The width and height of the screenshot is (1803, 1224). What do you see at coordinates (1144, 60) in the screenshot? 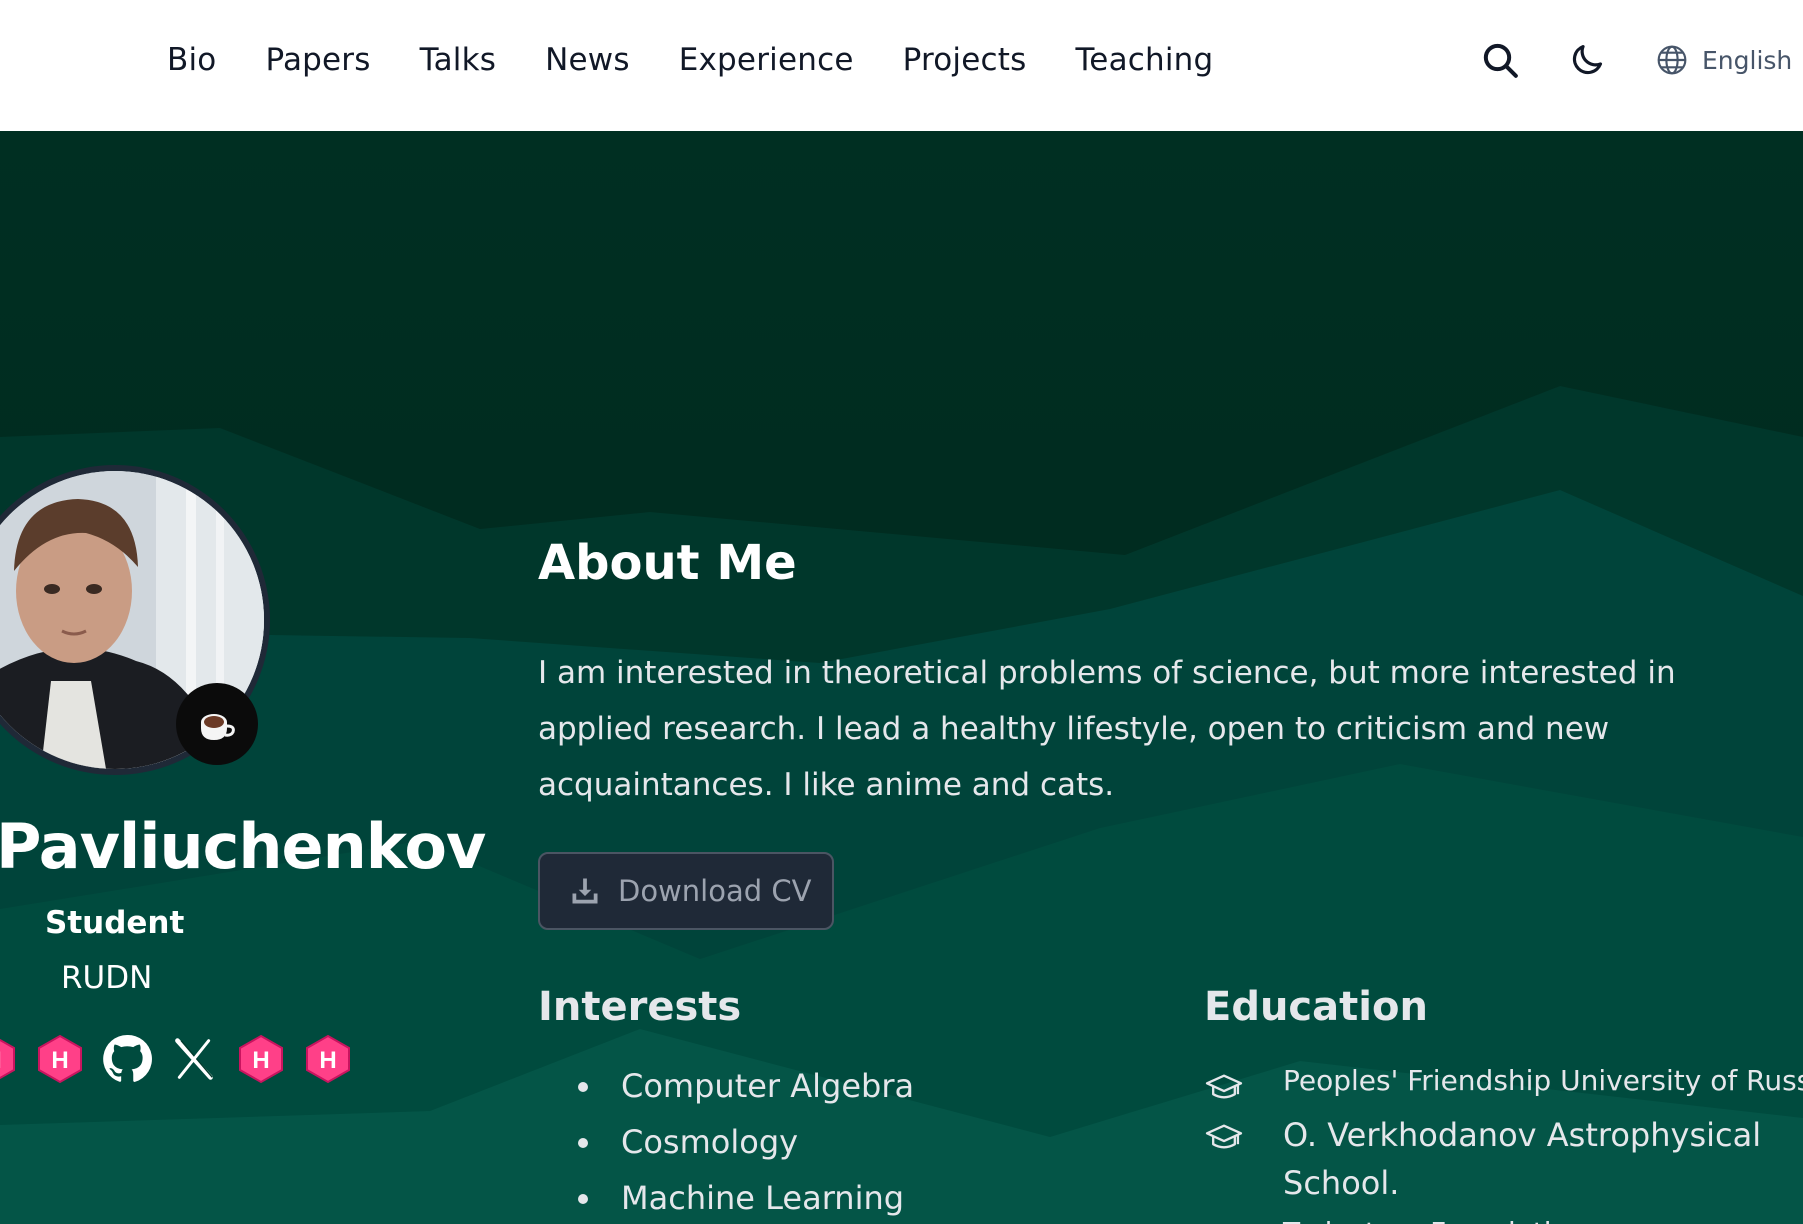
I see `nav-item-teaching: Teaching` at bounding box center [1144, 60].